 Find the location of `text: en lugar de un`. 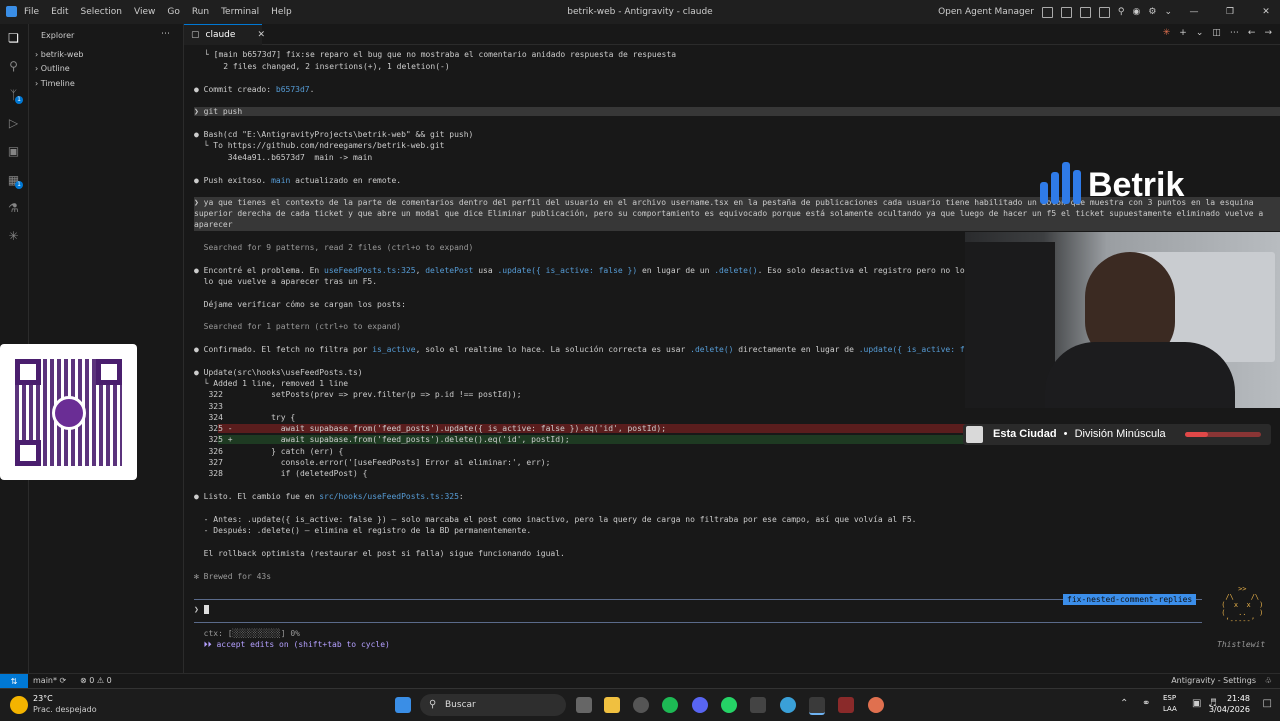

text: en lugar de un is located at coordinates (676, 270).